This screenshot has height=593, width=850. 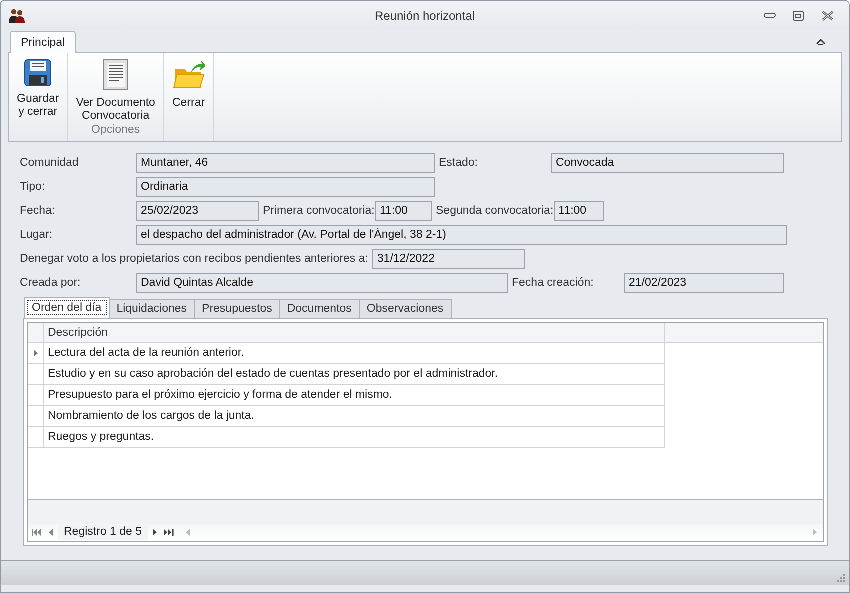 I want to click on folder-arrow-icon, so click(x=188, y=75).